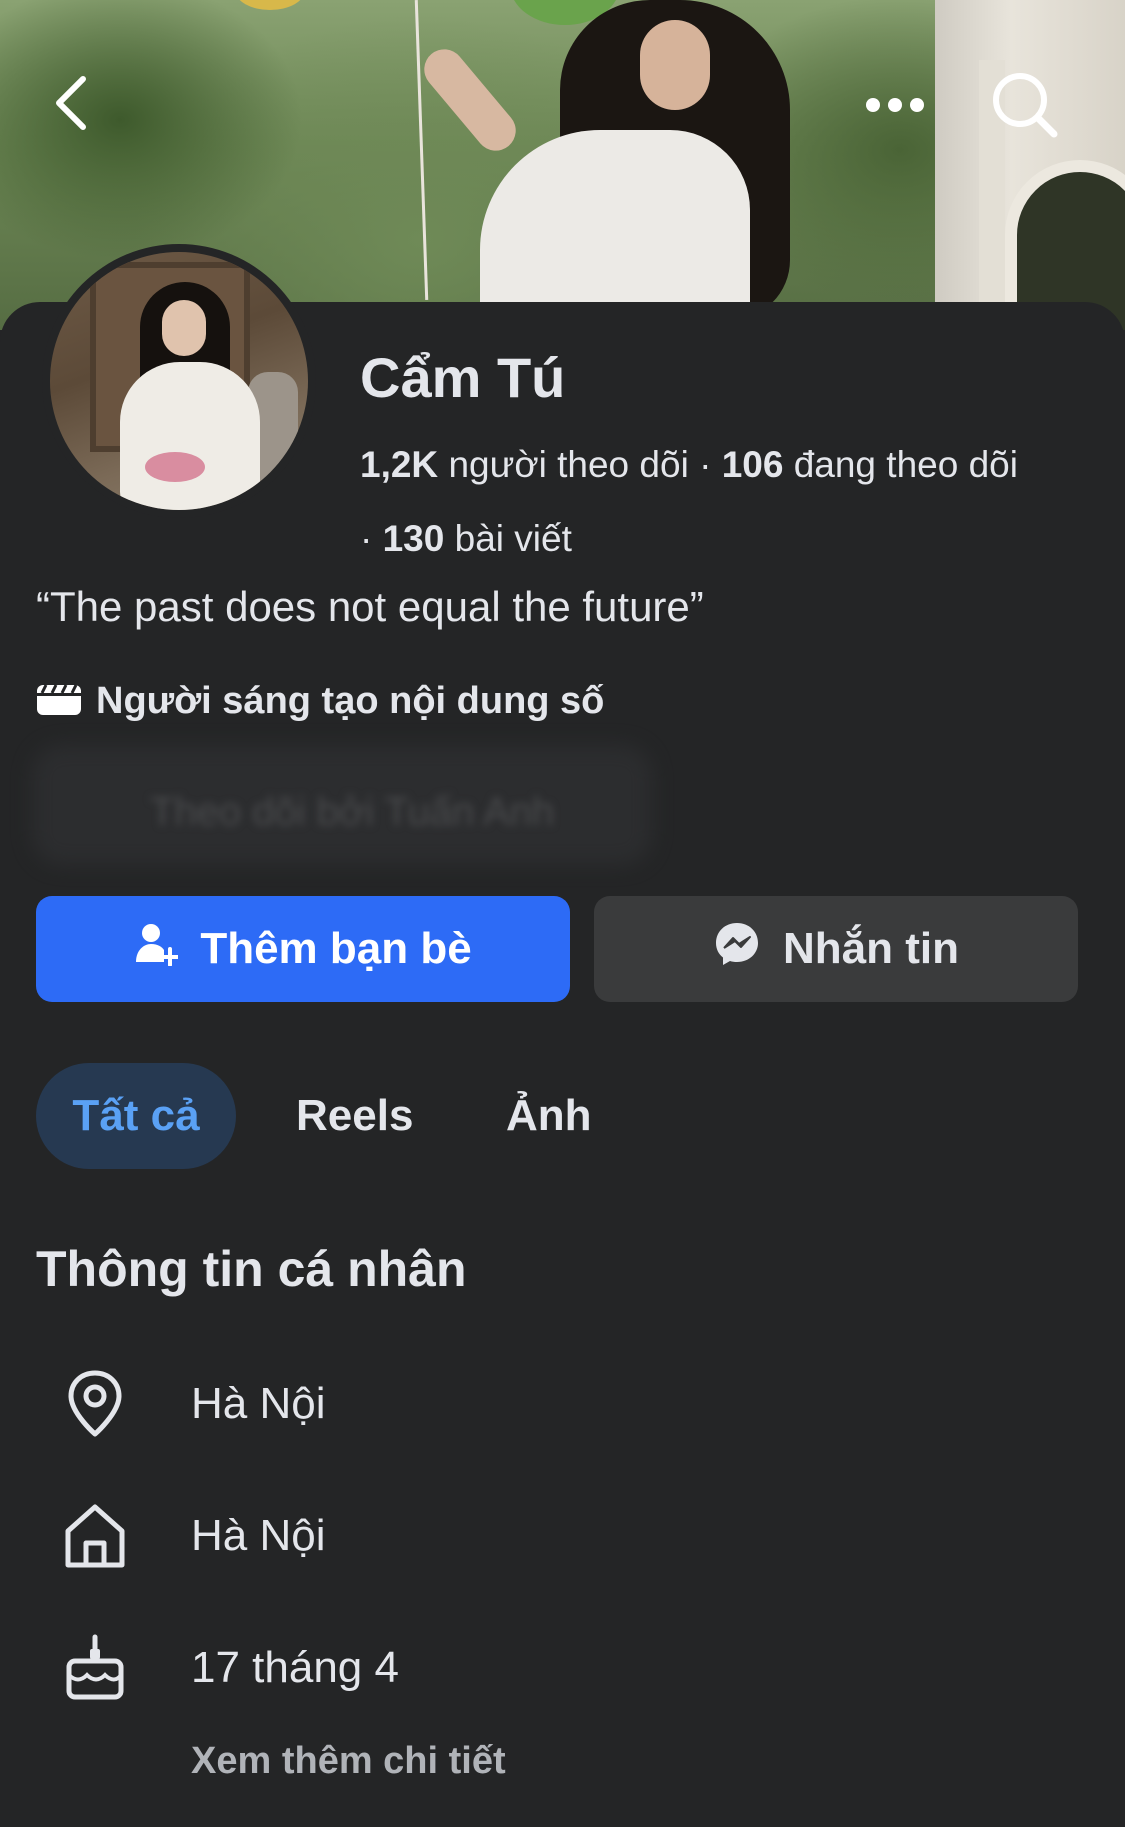  I want to click on clapperboard-icon, so click(59, 701).